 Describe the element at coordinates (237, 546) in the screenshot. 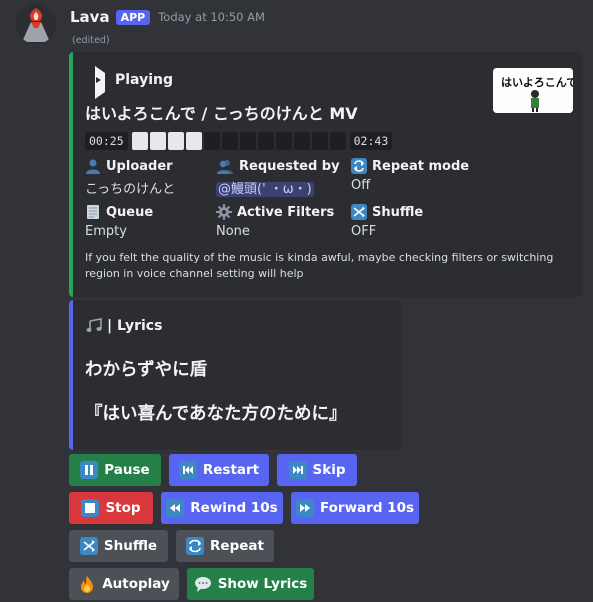

I see `button-label: Repeat` at that location.